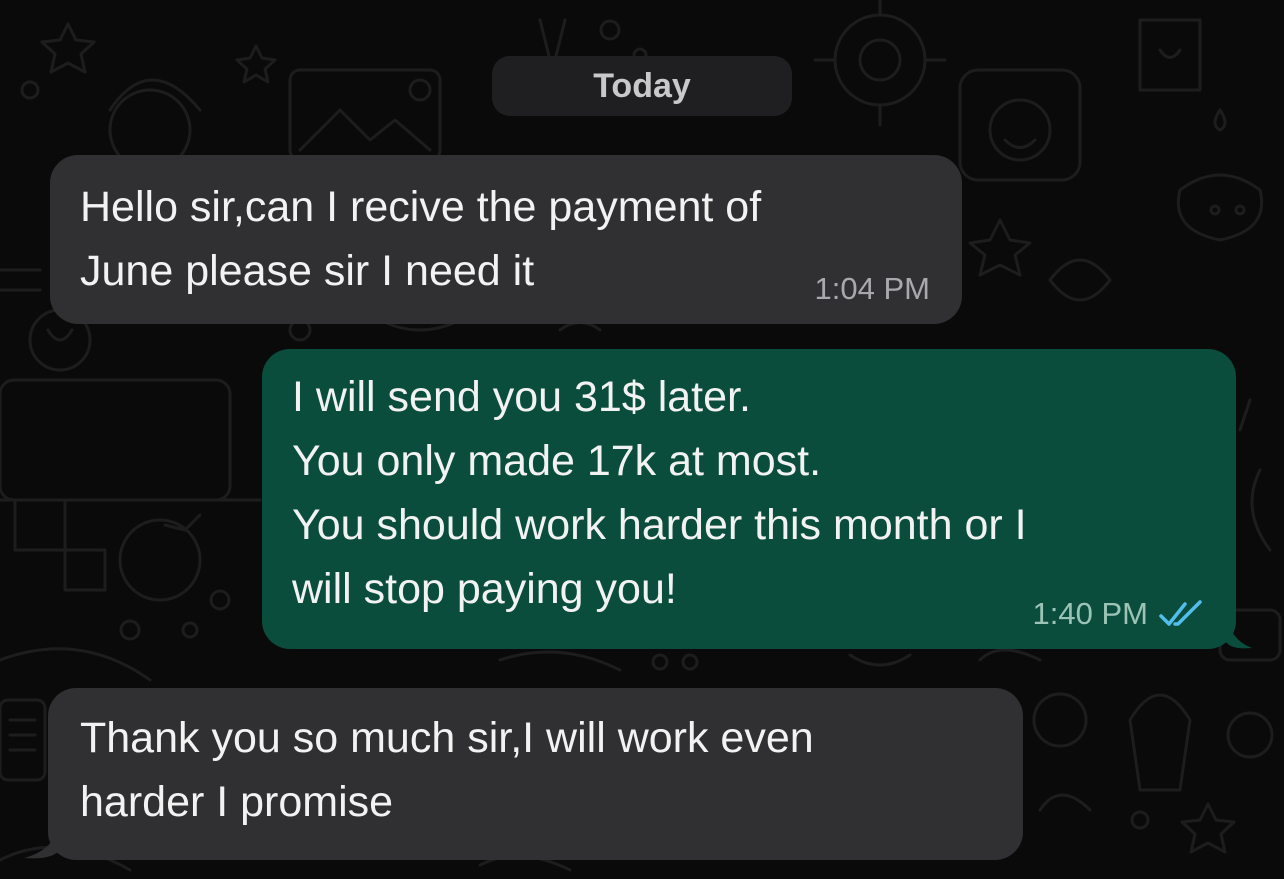 Image resolution: width=1284 pixels, height=879 pixels. What do you see at coordinates (642, 86) in the screenshot?
I see `date-separator-today: Today` at bounding box center [642, 86].